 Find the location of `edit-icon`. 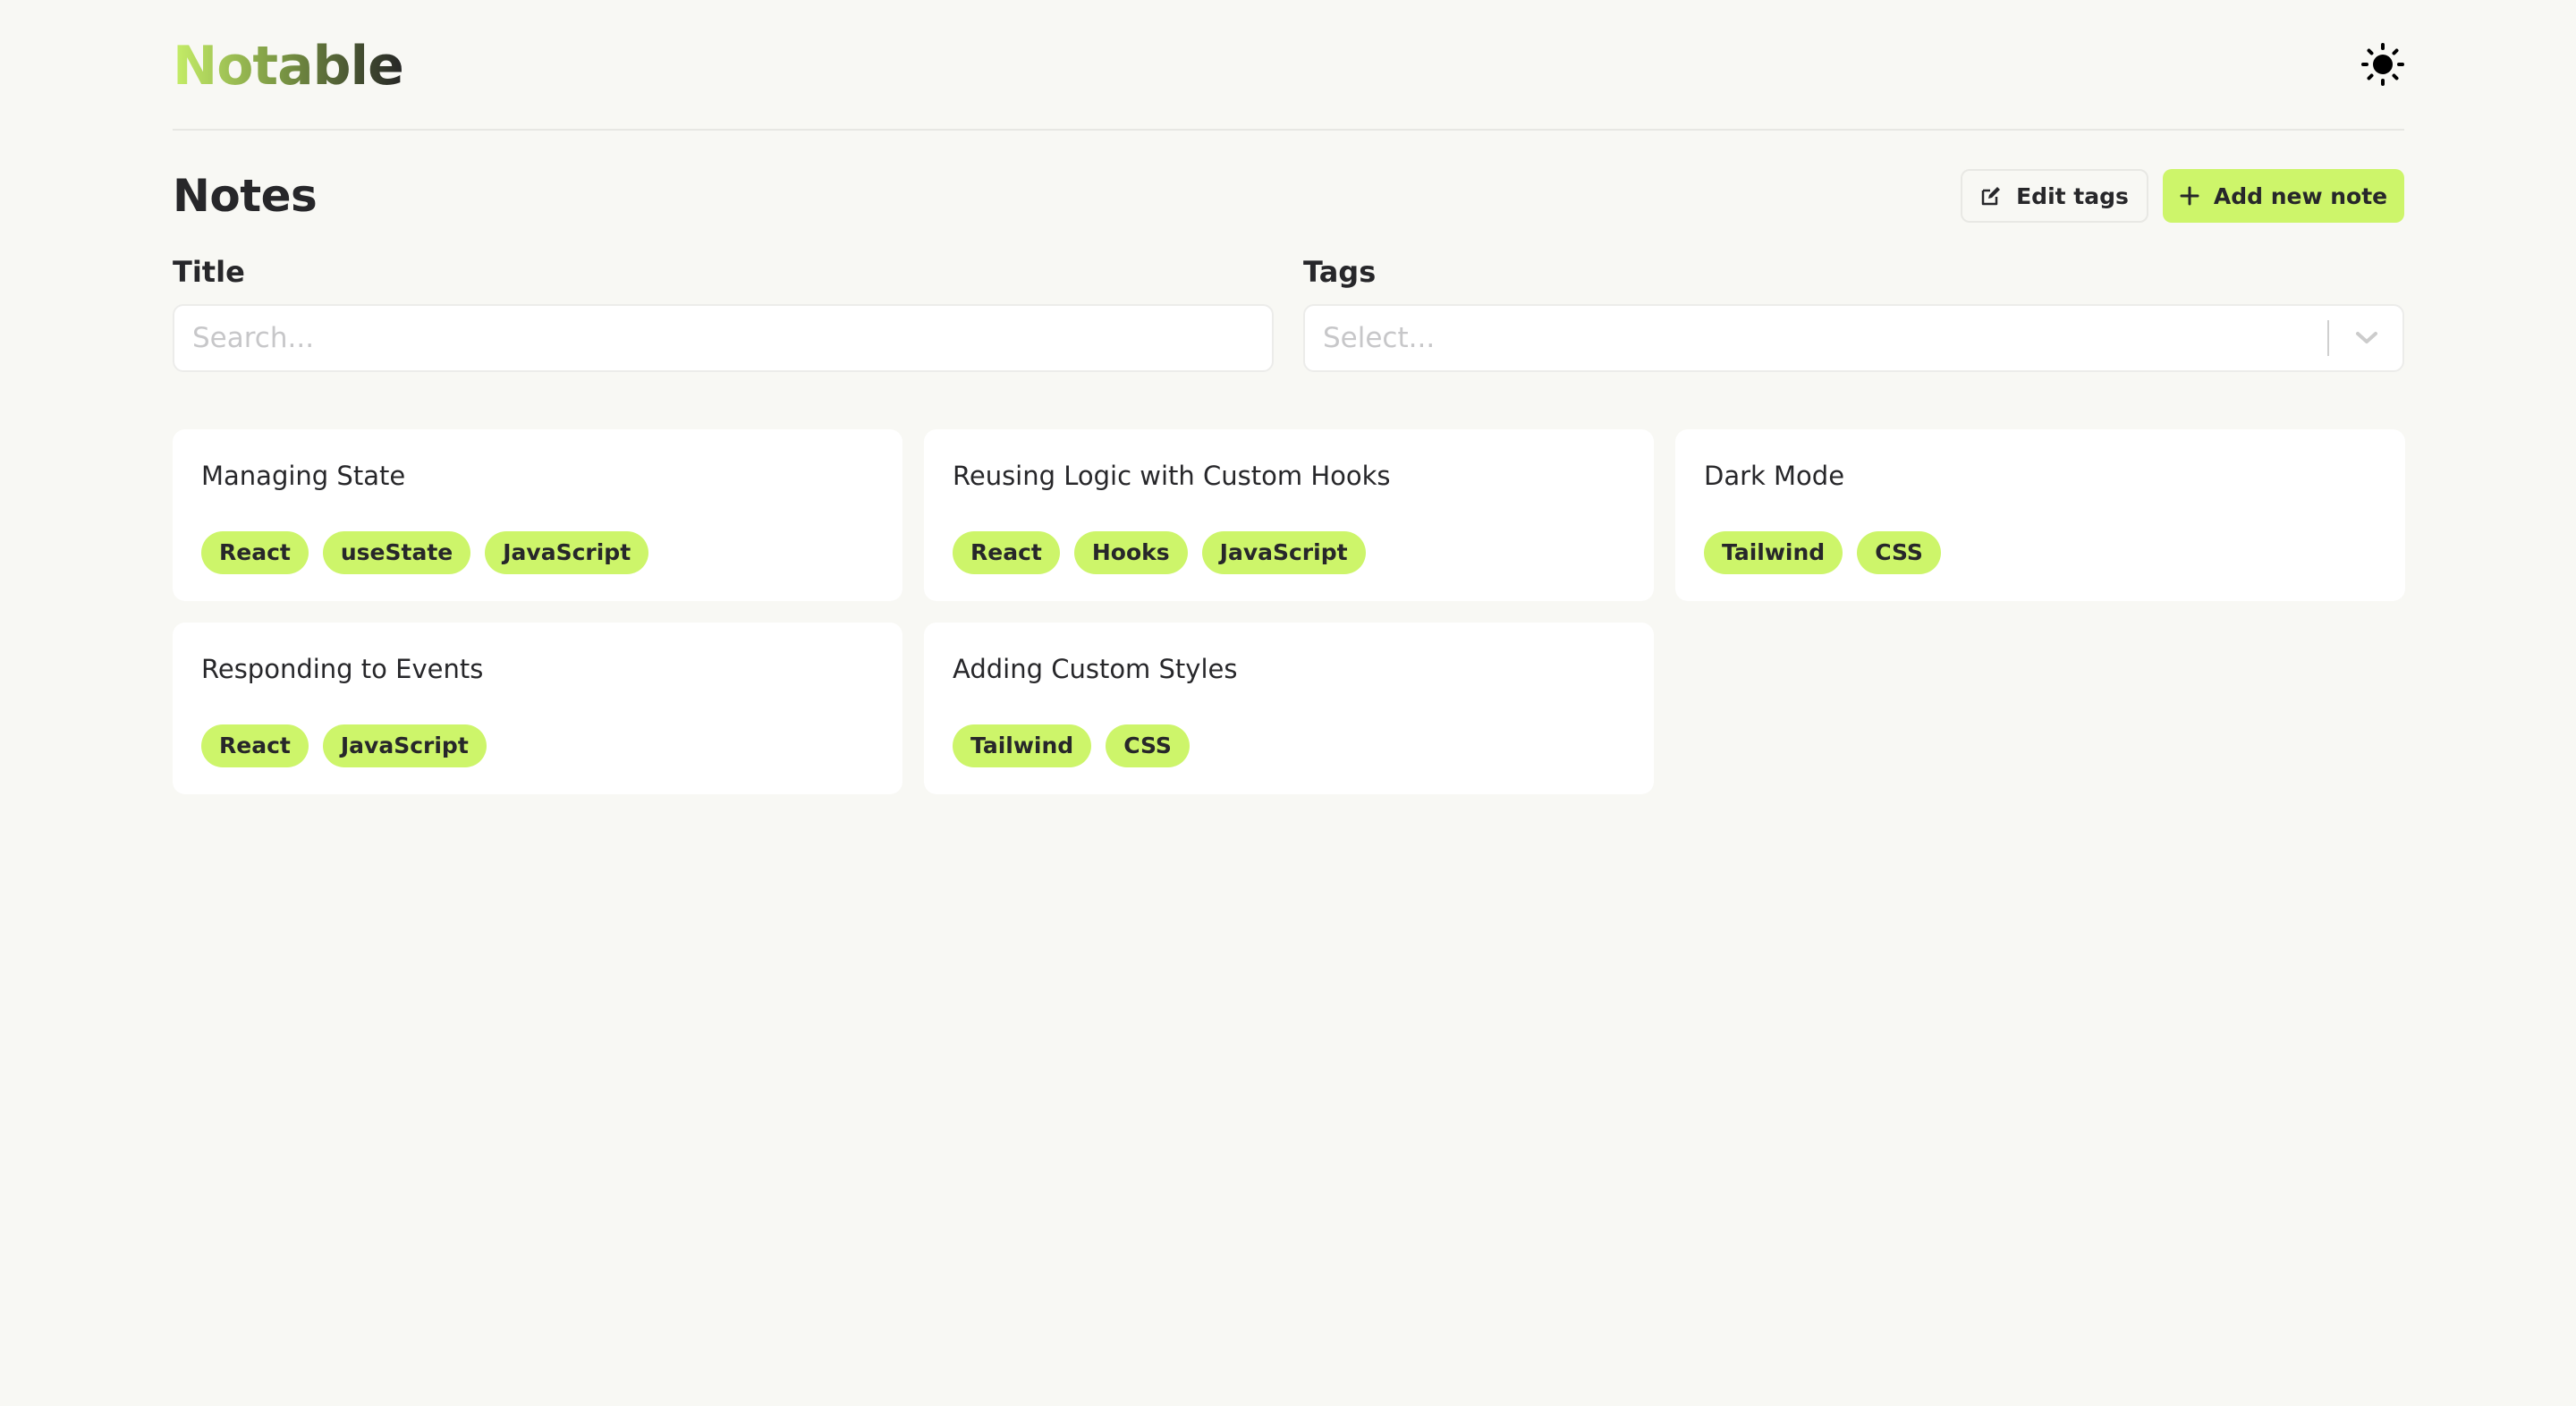

edit-icon is located at coordinates (1991, 197).